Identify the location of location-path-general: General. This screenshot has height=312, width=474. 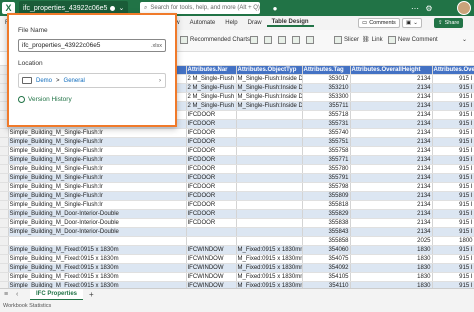
(74, 81).